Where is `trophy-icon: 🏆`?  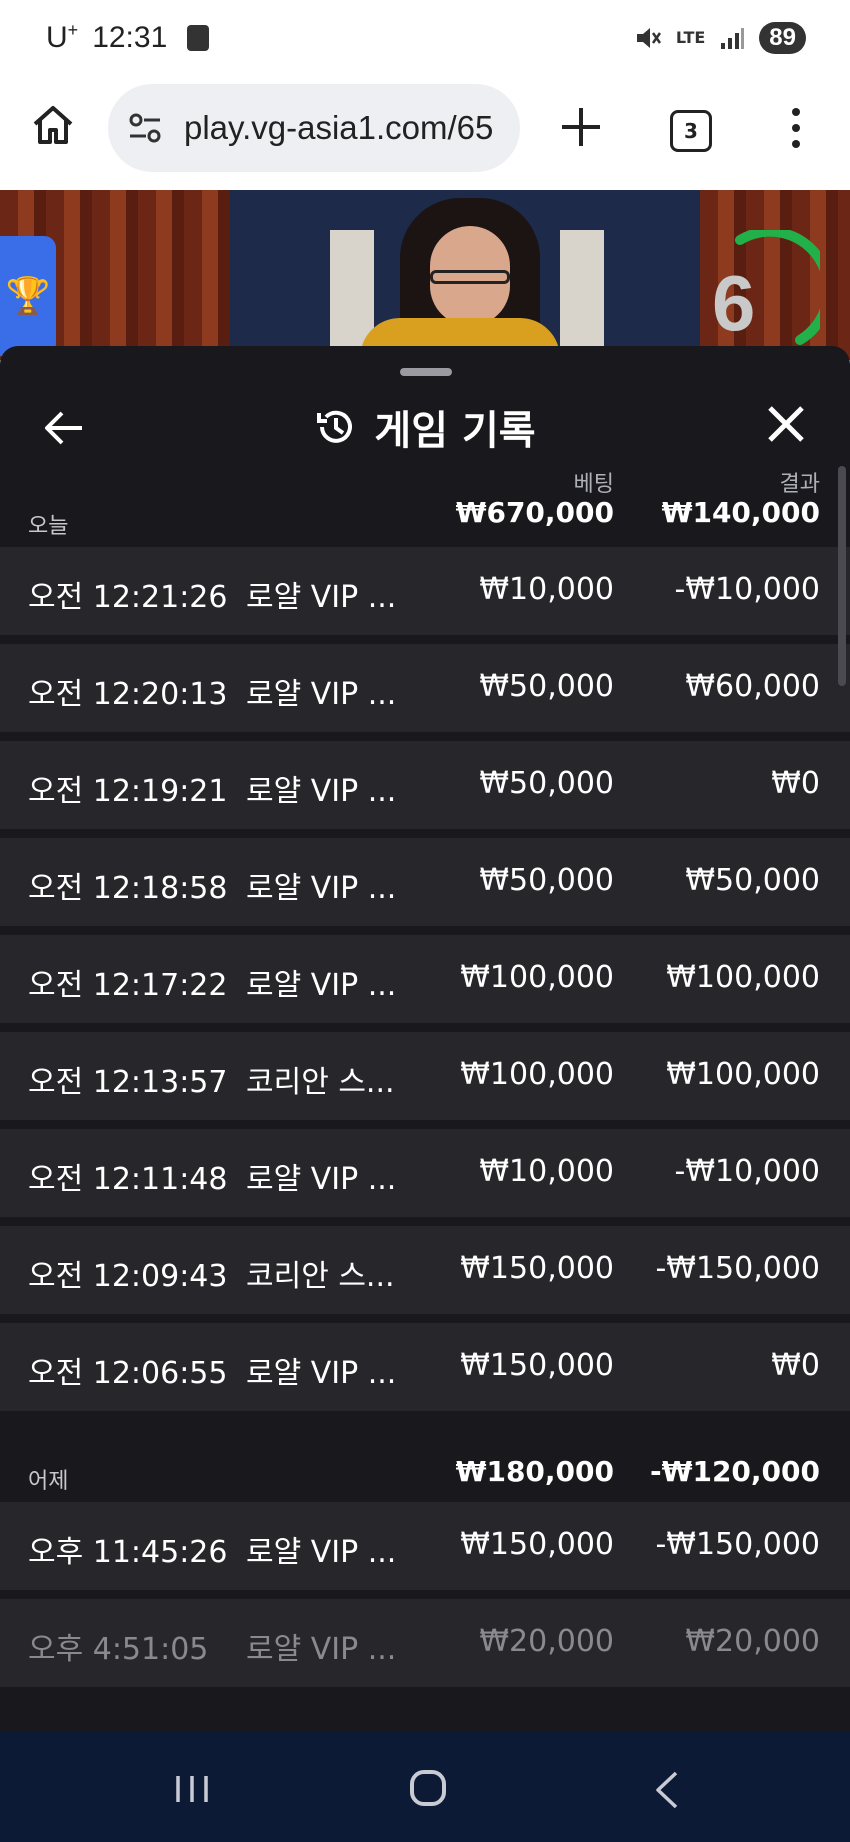
trophy-icon: 🏆 is located at coordinates (28, 296).